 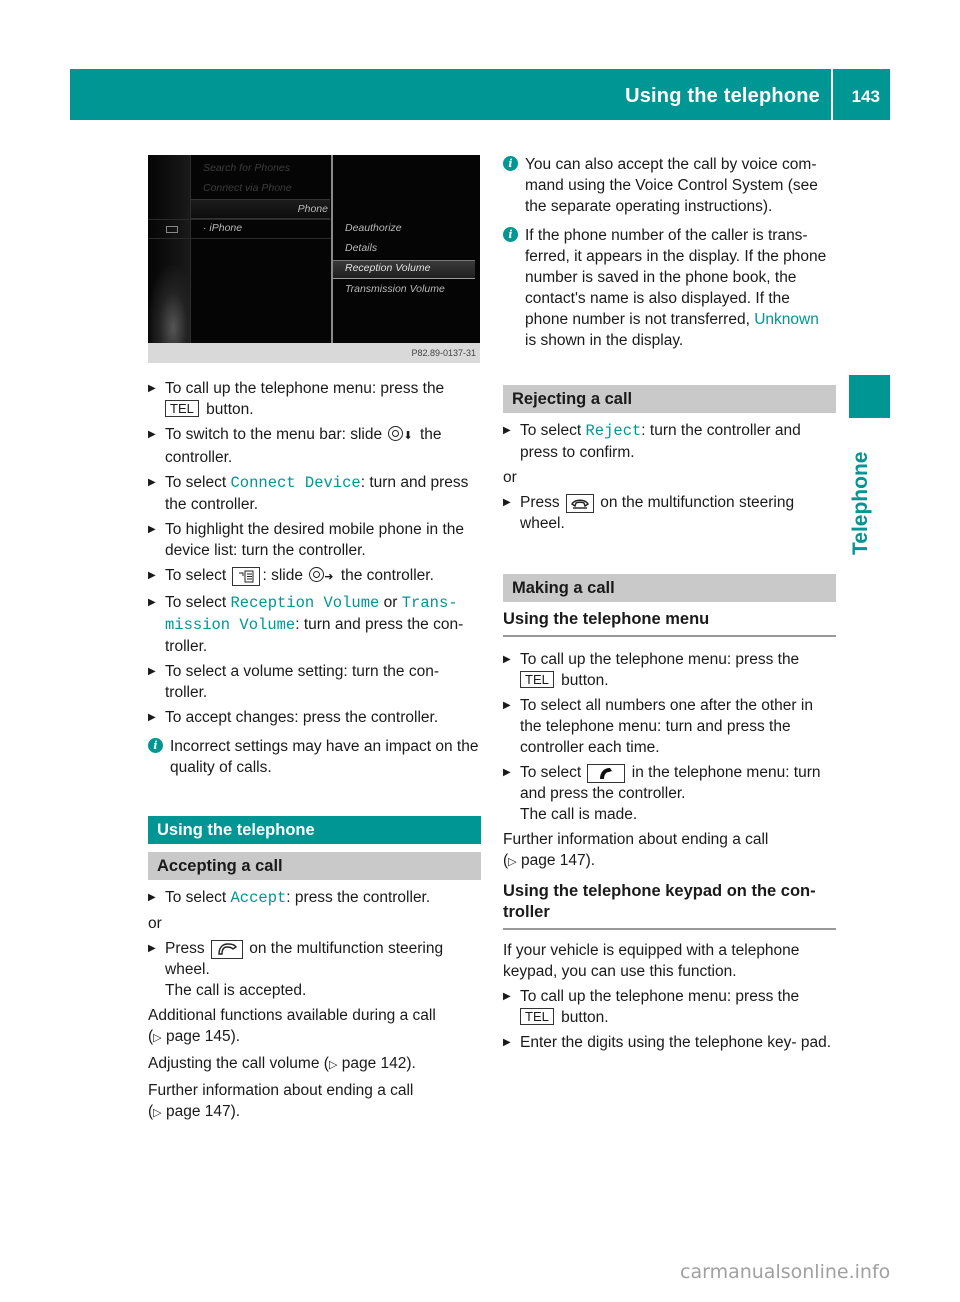 I want to click on step-result: The call is made., so click(x=579, y=814).